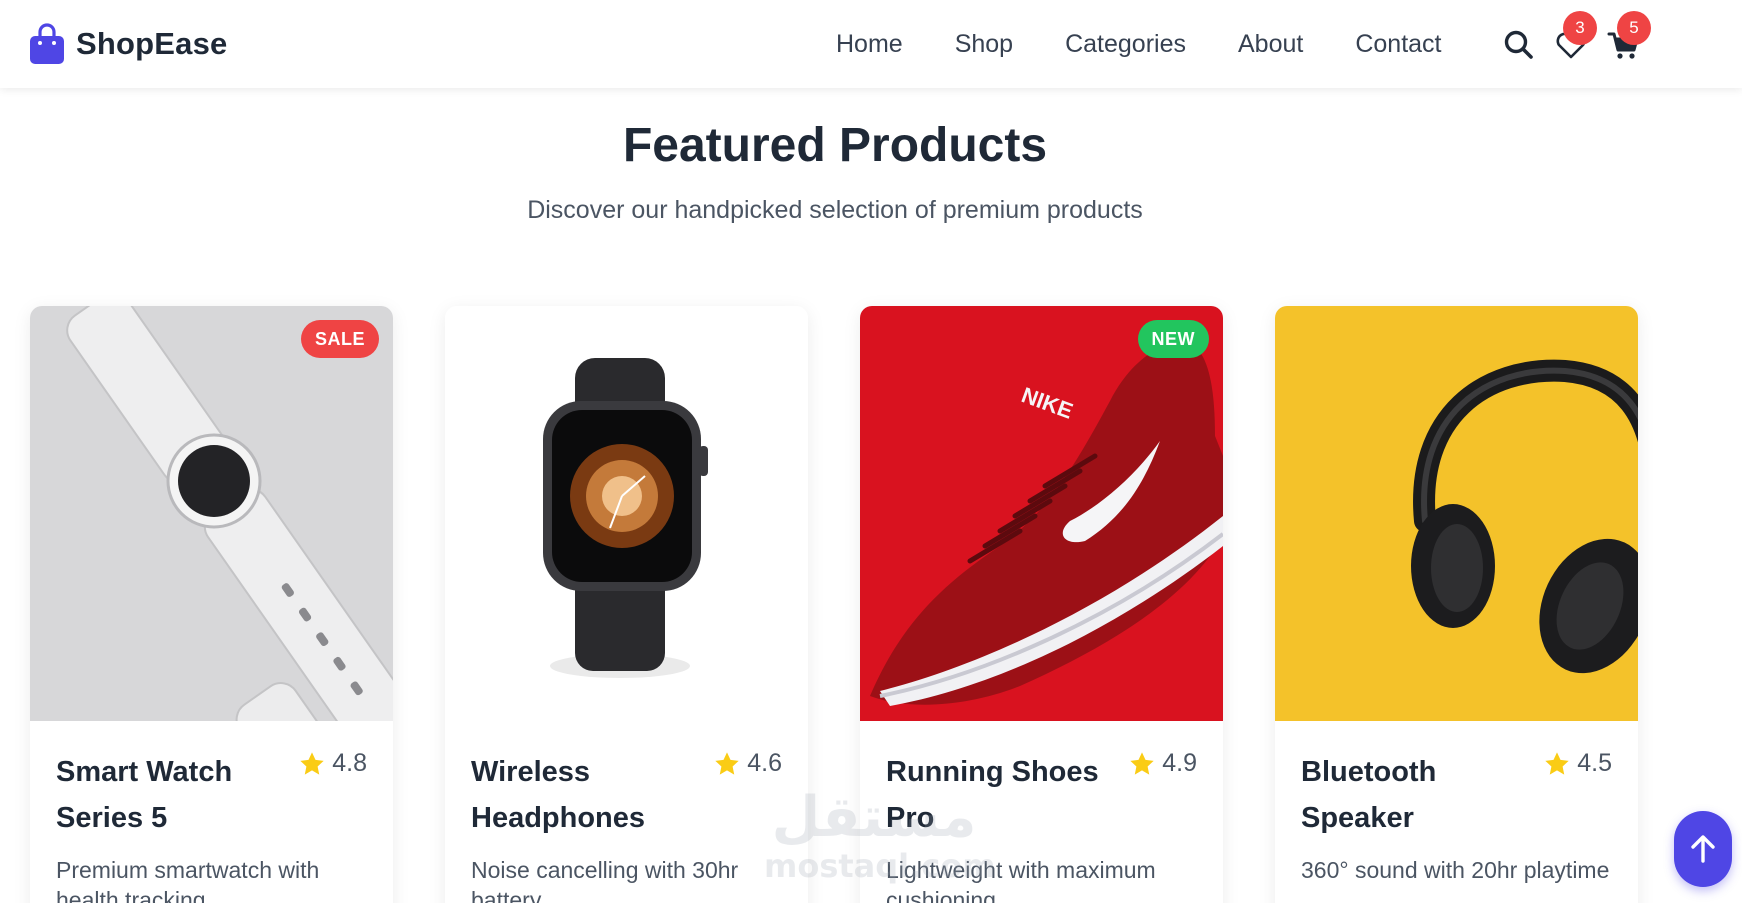 The width and height of the screenshot is (1742, 903). Describe the element at coordinates (605, 880) in the screenshot. I see `product-description: Noise cancelling with 30hr battery` at that location.